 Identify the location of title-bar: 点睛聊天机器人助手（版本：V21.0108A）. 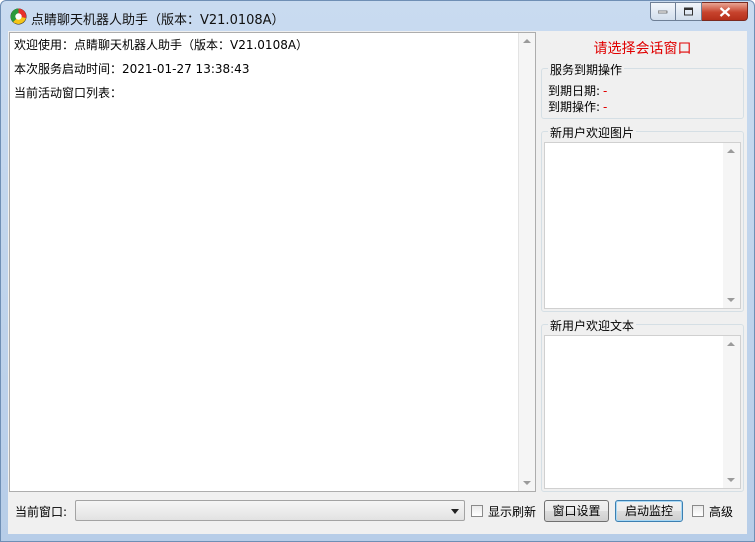
(377, 16).